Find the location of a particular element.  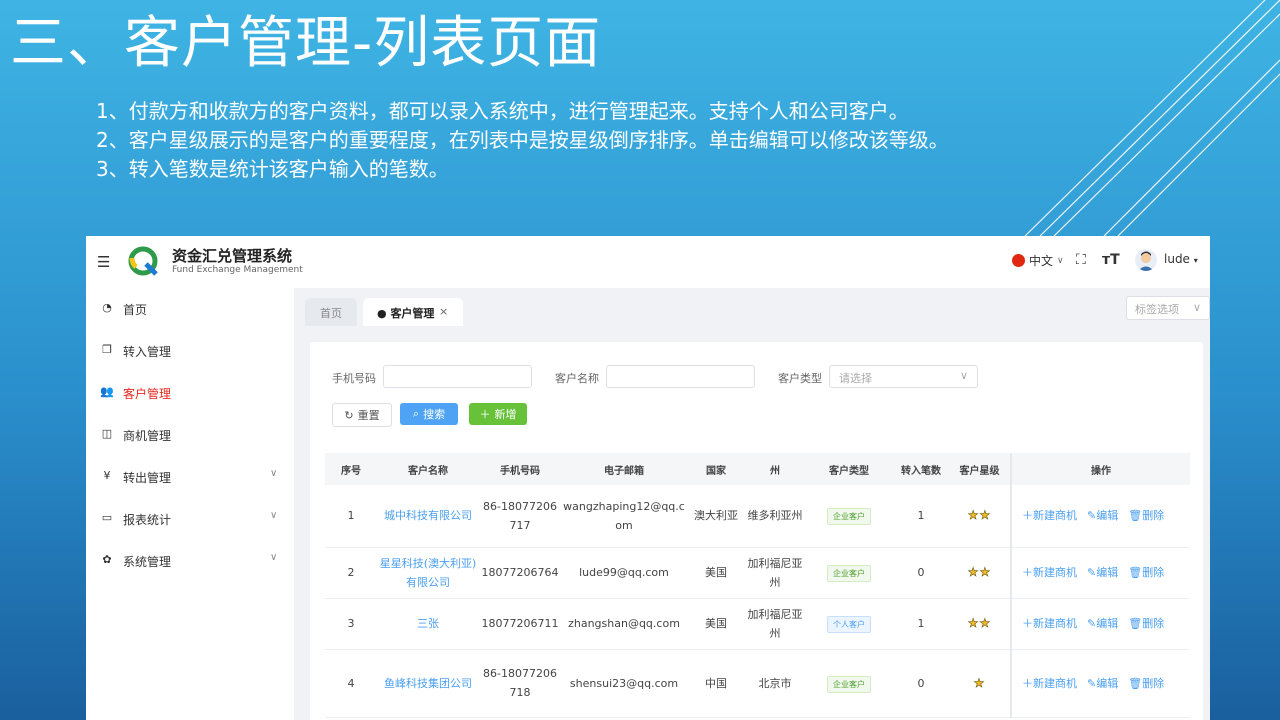

font-size-icon: ᴛT is located at coordinates (1111, 260).